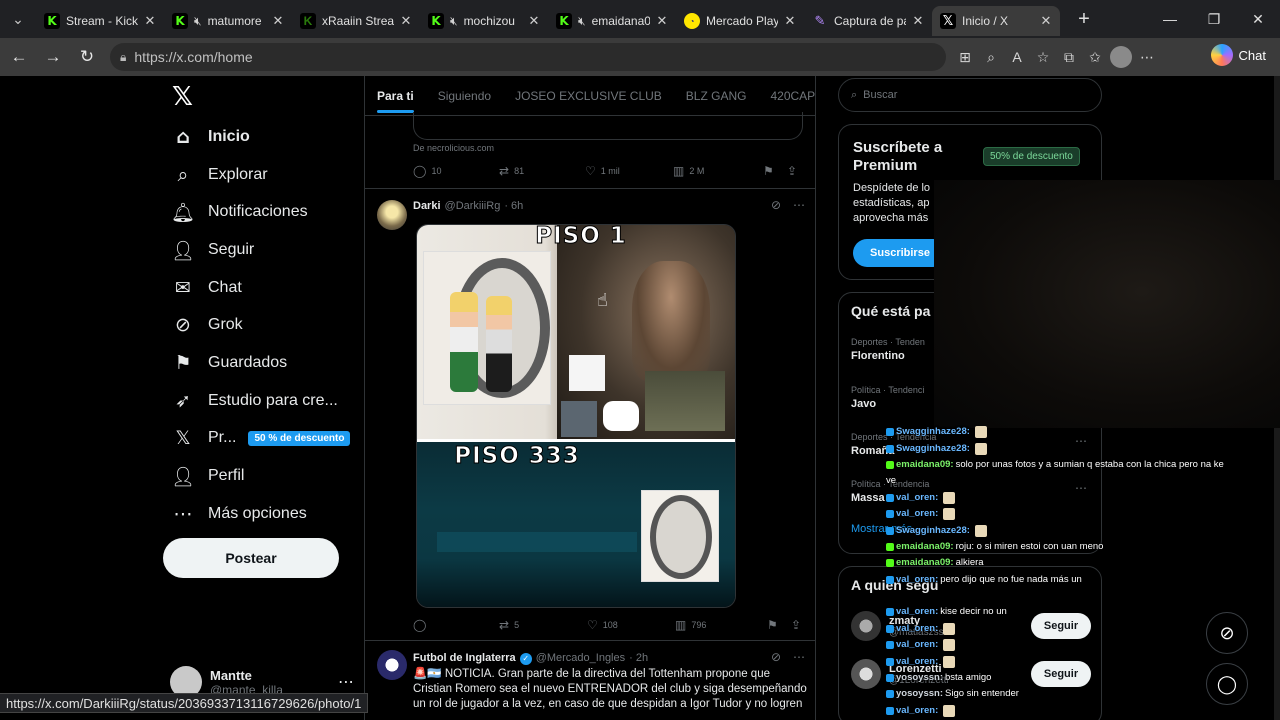 The height and width of the screenshot is (720, 1280). What do you see at coordinates (543, 625) in the screenshot?
I see `repost-button: ⇄ 5` at bounding box center [543, 625].